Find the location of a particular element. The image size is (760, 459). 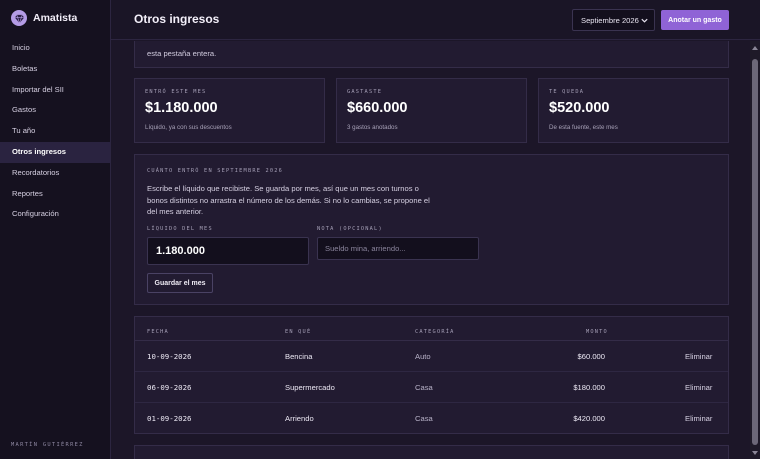

row-amount: $180.000 is located at coordinates (589, 387).